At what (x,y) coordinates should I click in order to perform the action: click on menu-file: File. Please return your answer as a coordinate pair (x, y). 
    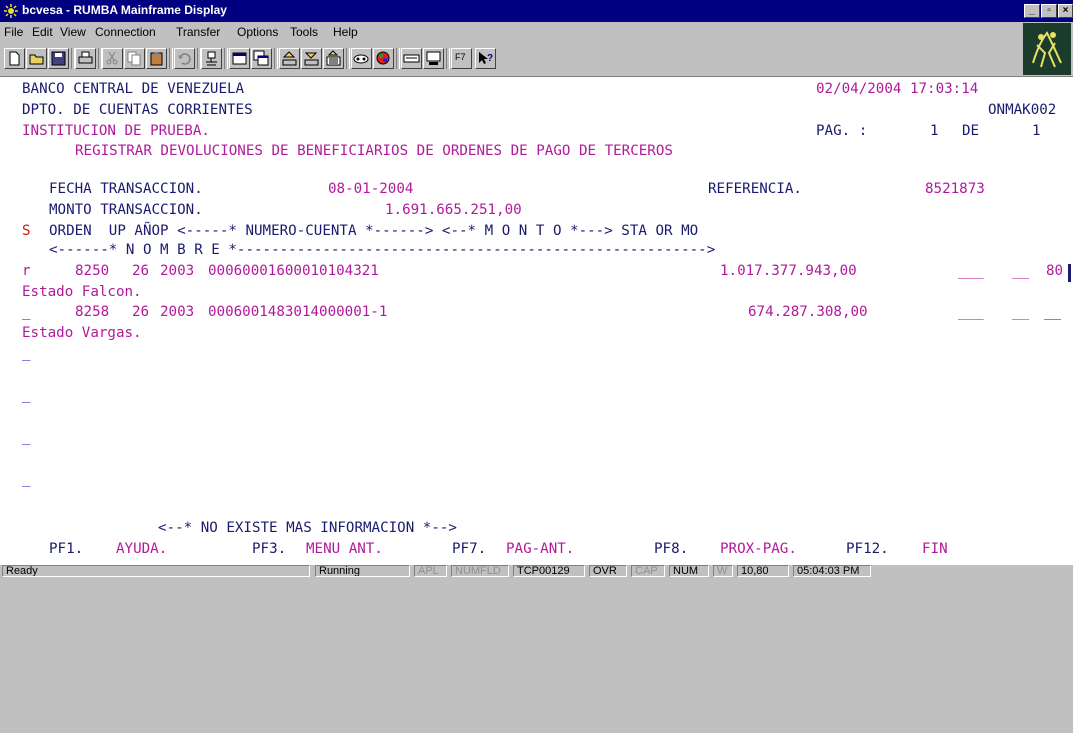
    Looking at the image, I should click on (13, 32).